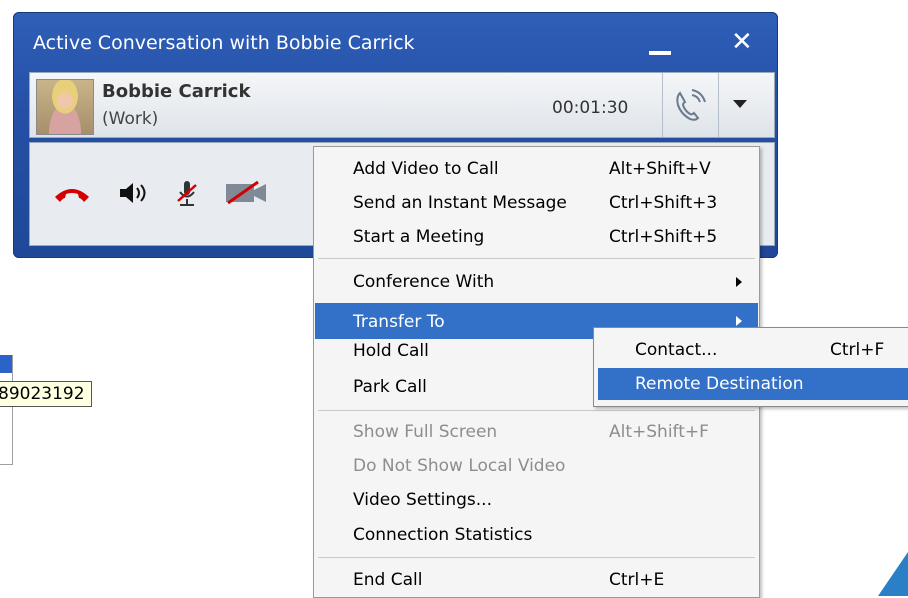 This screenshot has height=598, width=908. I want to click on menu-item-end-call: End Call Ctrl+E, so click(536, 580).